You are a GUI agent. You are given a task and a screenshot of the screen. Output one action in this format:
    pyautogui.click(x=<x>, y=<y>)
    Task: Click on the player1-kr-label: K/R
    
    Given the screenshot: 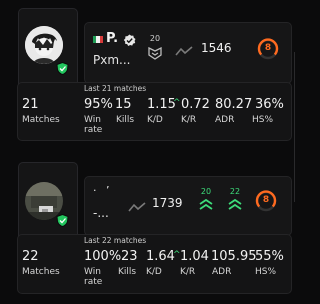 What is the action you would take?
    pyautogui.click(x=189, y=120)
    